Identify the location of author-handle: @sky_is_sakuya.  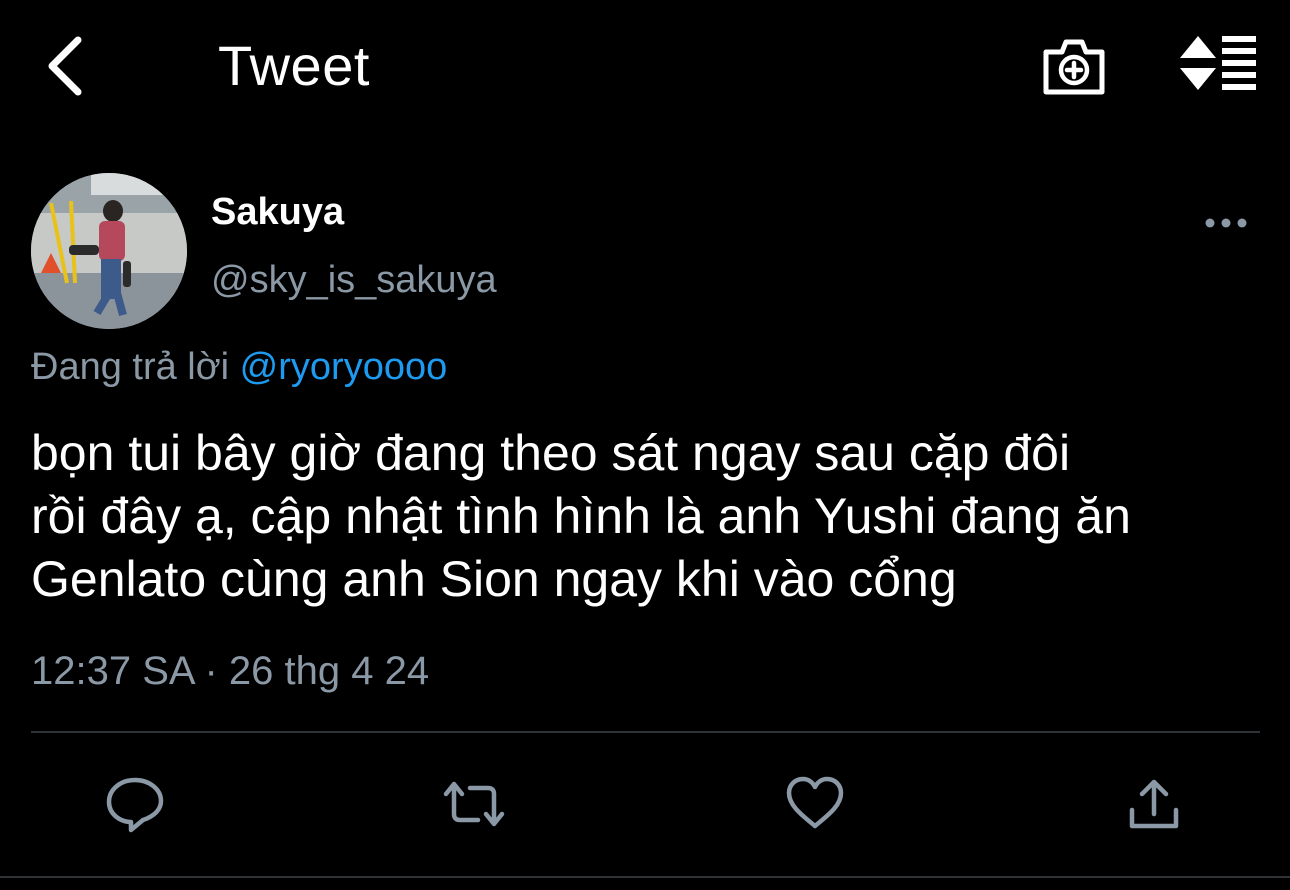
(354, 280).